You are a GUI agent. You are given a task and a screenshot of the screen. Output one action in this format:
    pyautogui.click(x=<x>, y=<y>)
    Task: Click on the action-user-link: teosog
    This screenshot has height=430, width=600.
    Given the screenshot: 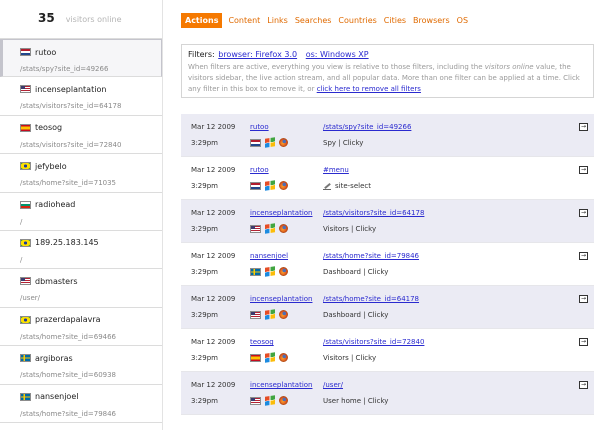 What is the action you would take?
    pyautogui.click(x=262, y=342)
    